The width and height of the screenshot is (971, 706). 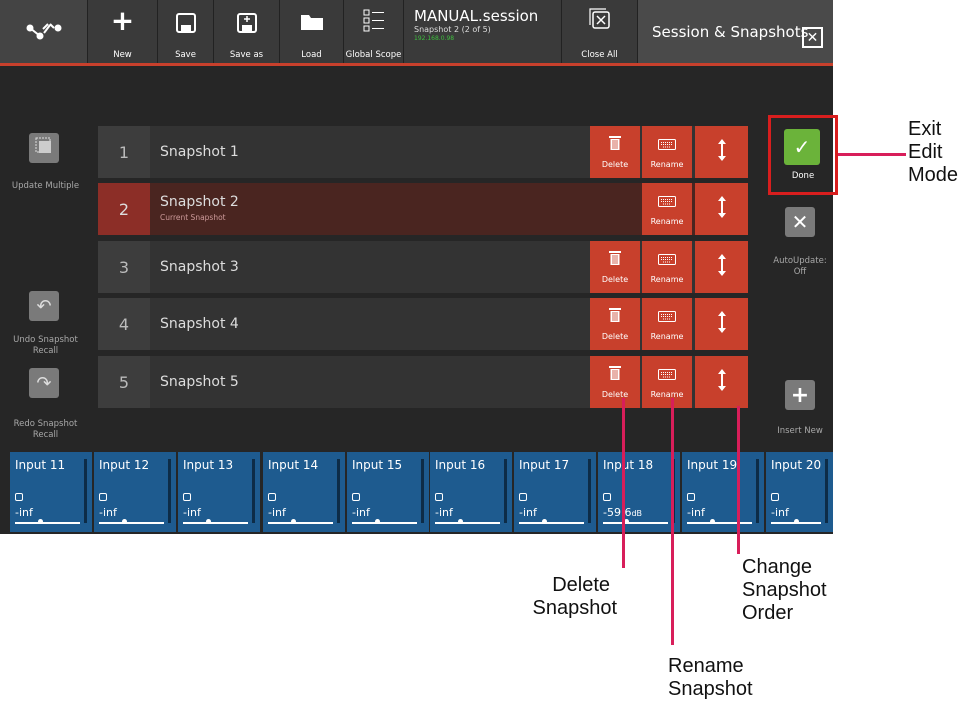 I want to click on checklist-icon, so click(x=374, y=23).